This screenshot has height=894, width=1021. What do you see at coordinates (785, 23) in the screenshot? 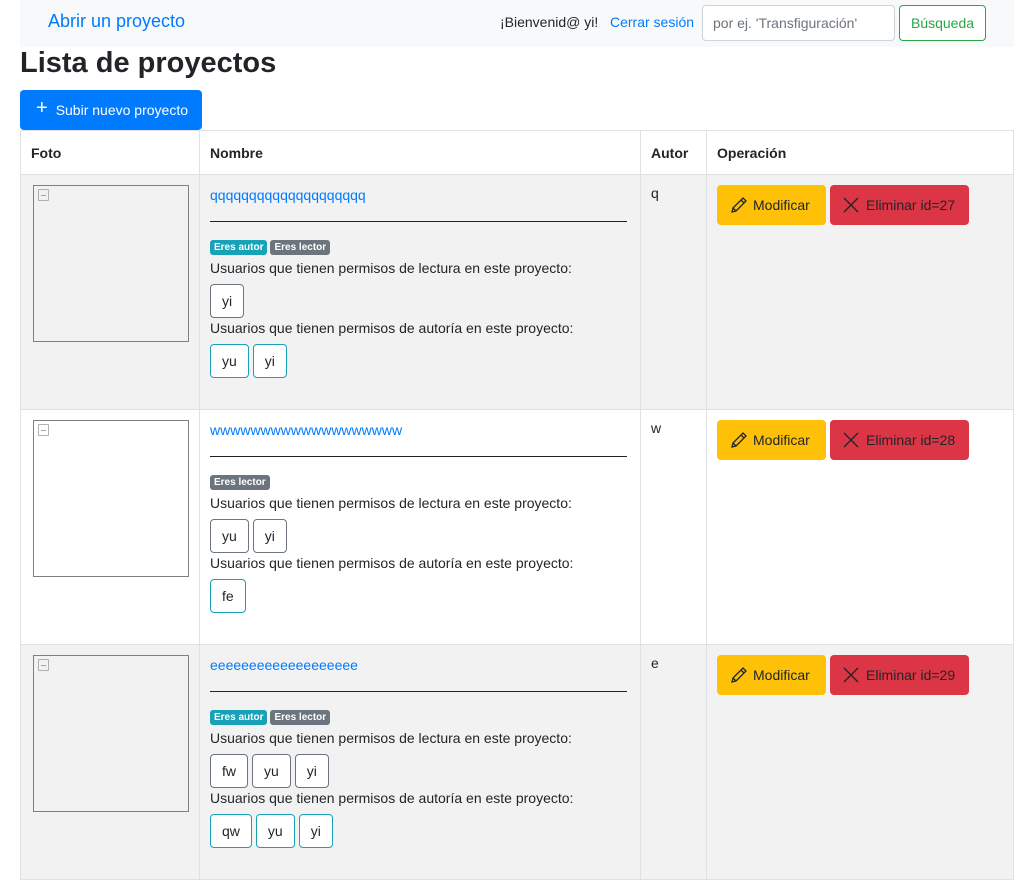
I see `search-placeholder: por ej. 'Transfiguración'` at bounding box center [785, 23].